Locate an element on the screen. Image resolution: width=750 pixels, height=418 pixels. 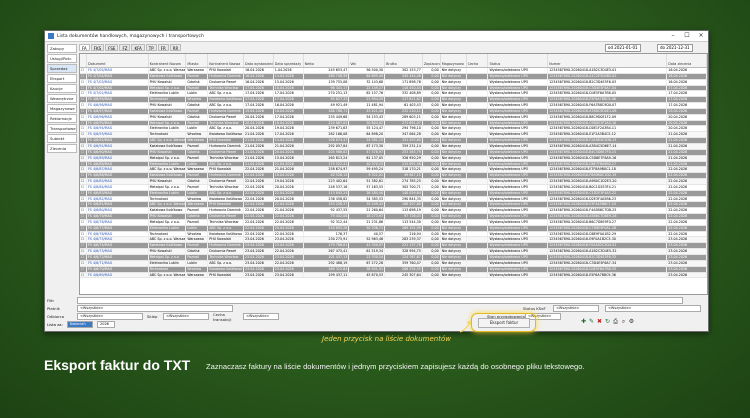
column-header: Magazynowo is located at coordinates (454, 60).